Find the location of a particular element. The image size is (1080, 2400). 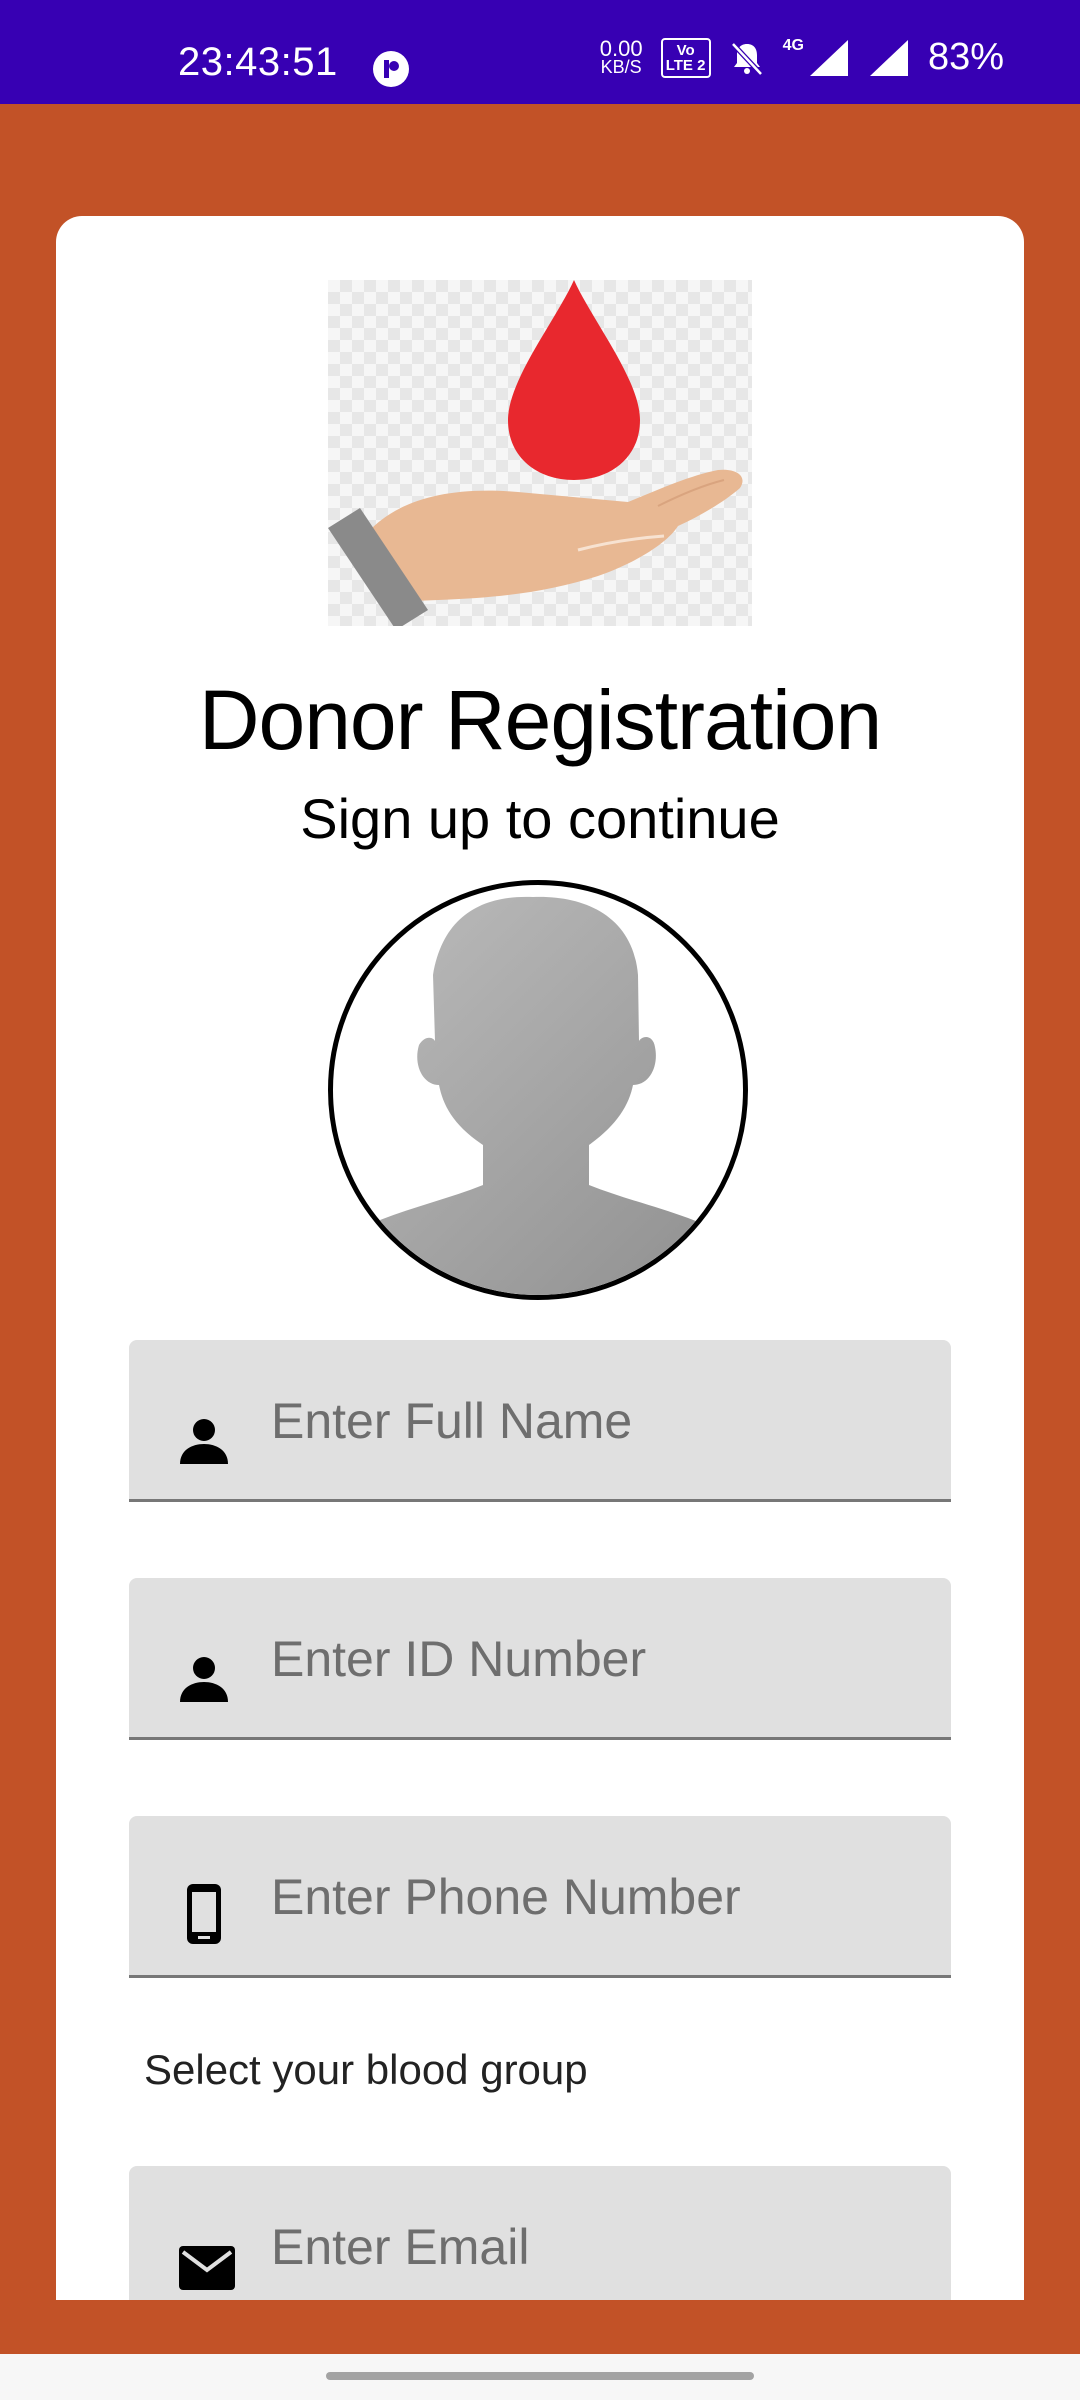

network-speed: 0.00 KB/S is located at coordinates (621, 56).